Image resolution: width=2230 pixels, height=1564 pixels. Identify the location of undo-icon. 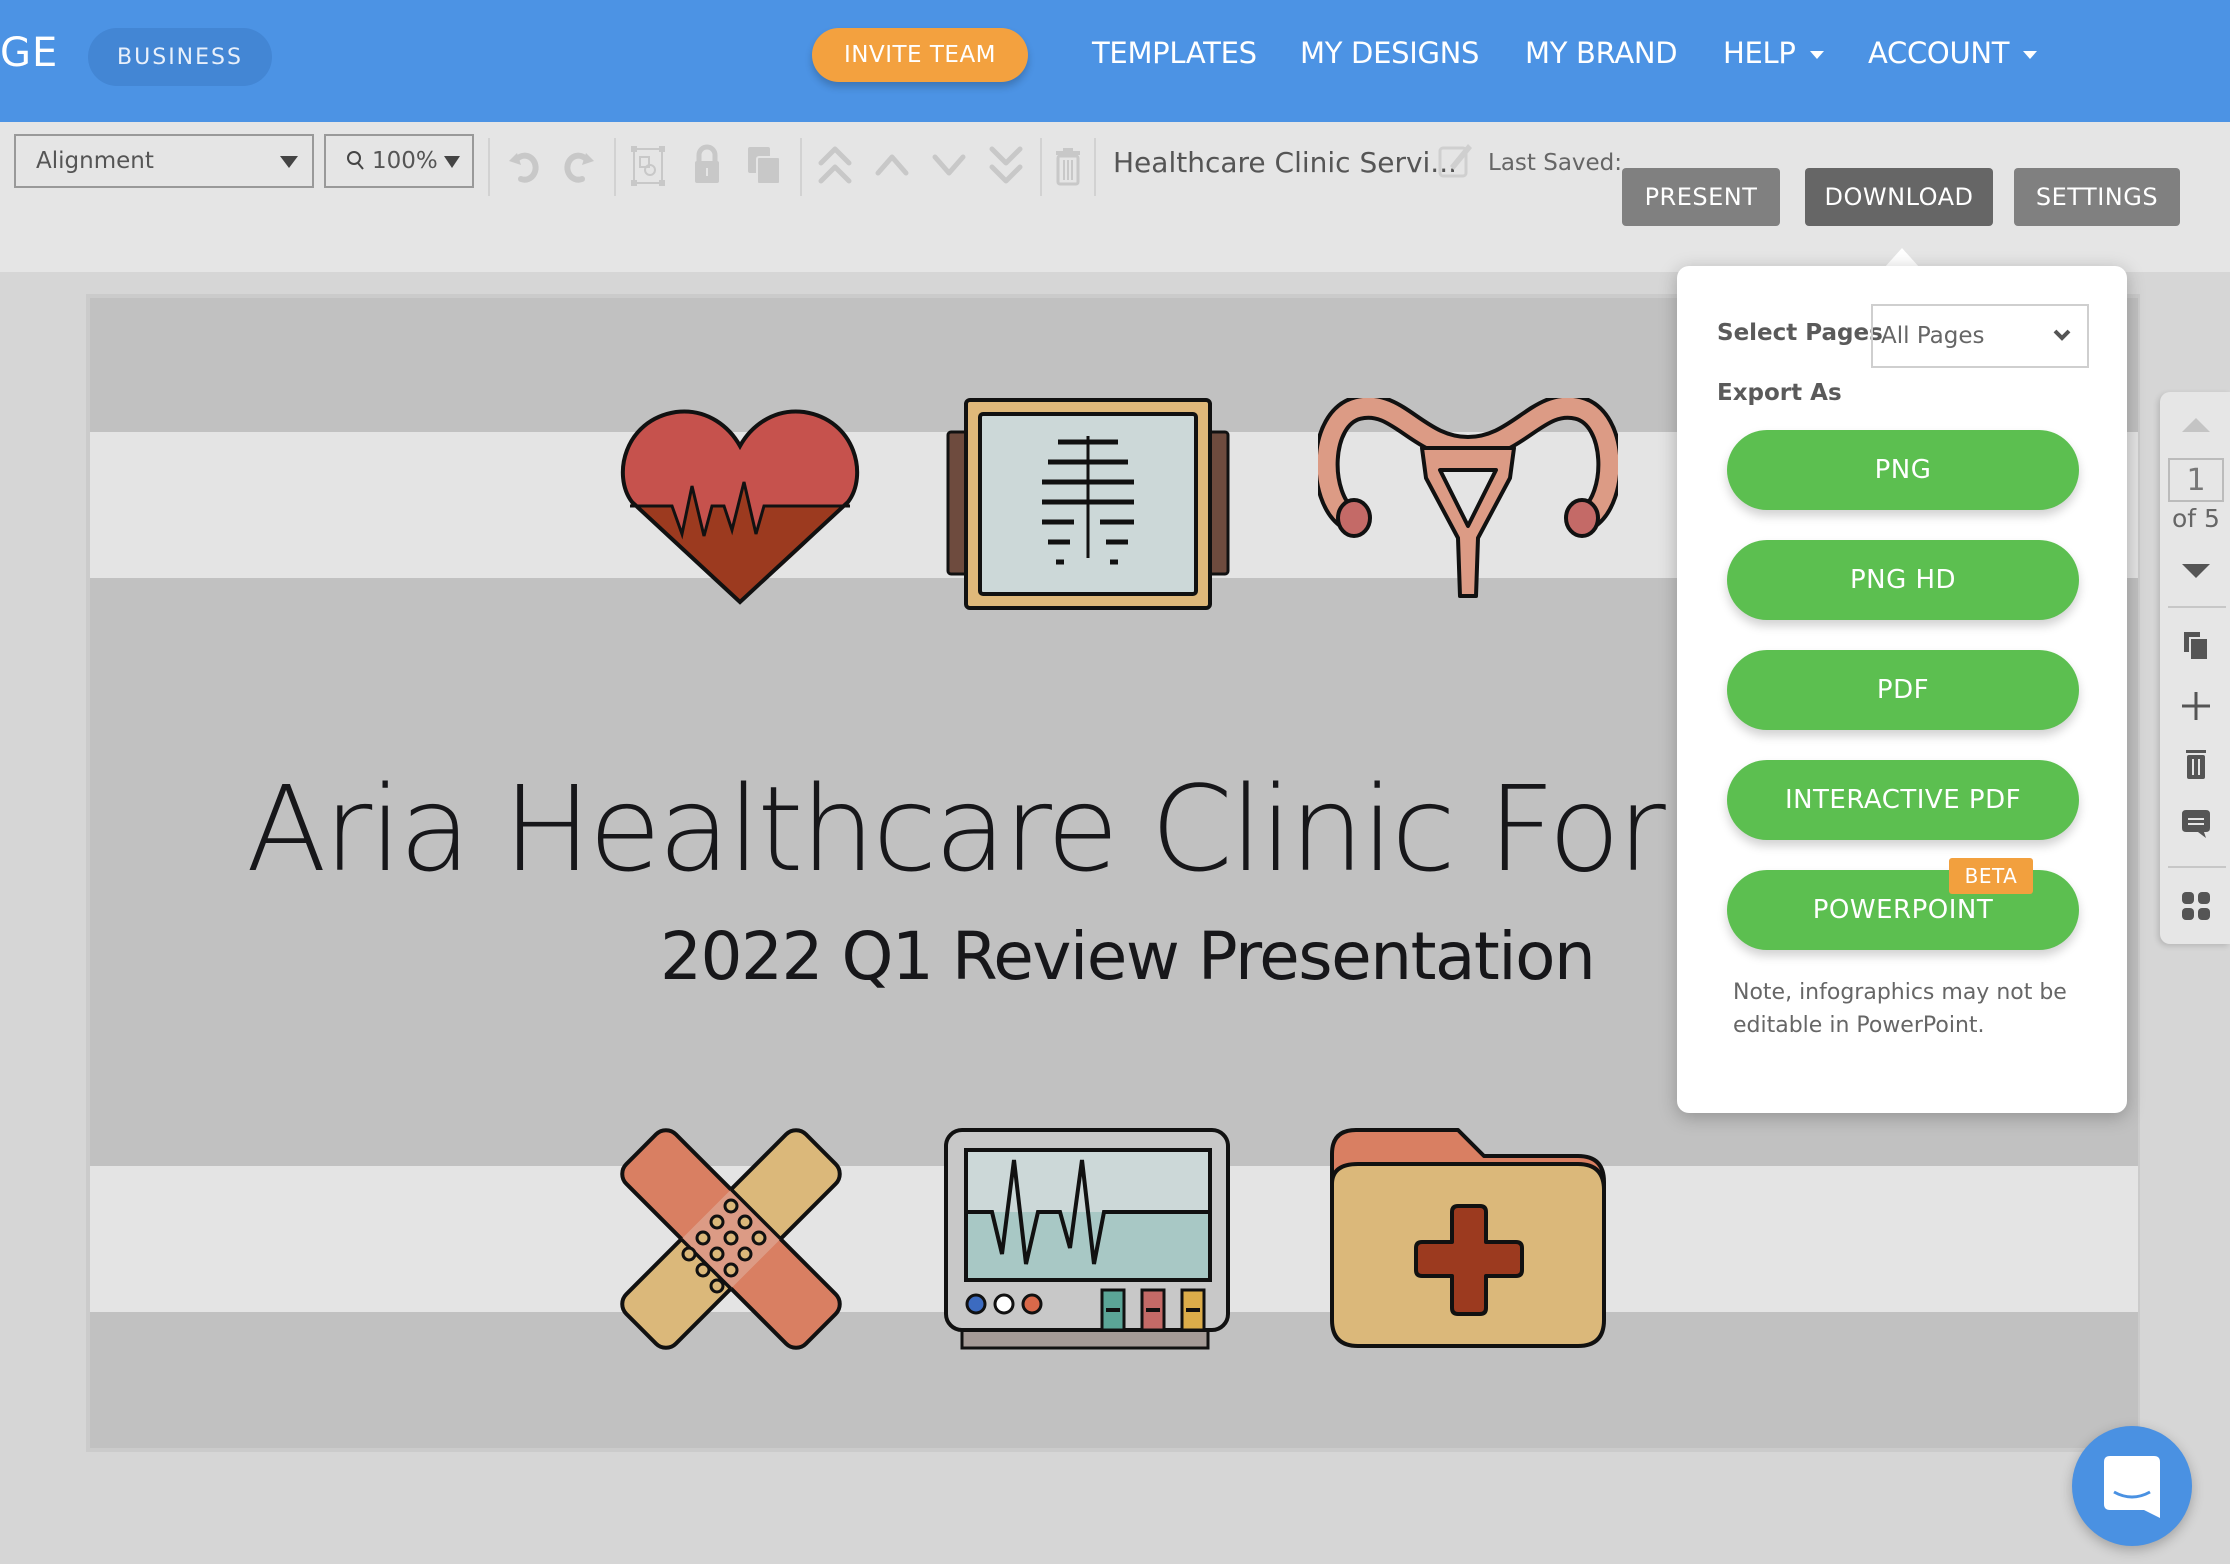
(523, 165).